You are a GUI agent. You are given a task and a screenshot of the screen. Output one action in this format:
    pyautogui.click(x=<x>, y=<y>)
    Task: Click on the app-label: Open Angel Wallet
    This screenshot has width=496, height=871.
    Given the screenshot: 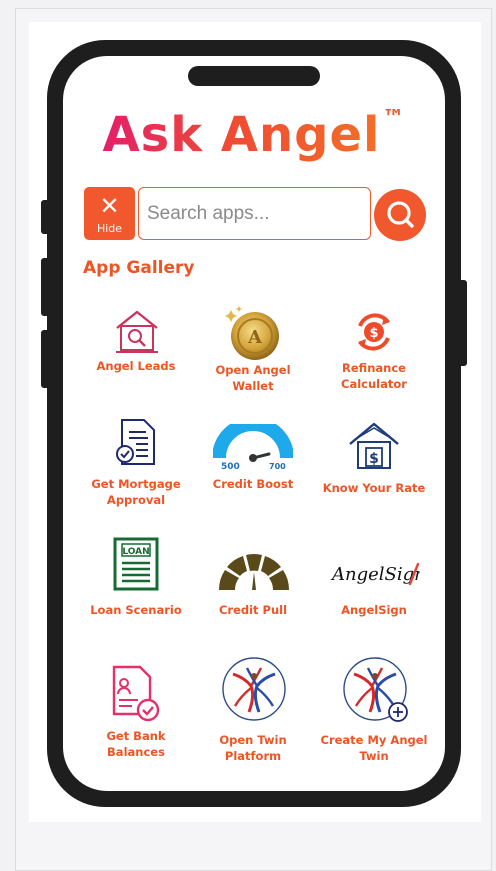 What is the action you would take?
    pyautogui.click(x=253, y=378)
    